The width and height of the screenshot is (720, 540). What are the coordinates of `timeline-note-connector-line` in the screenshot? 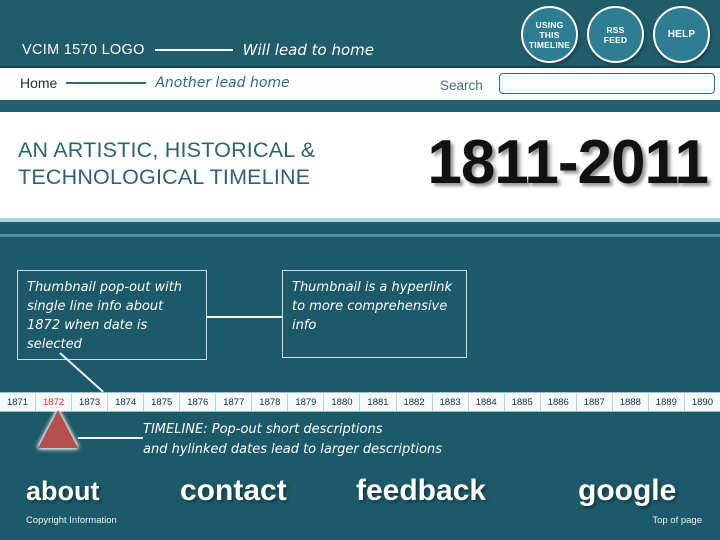 It's located at (110, 438).